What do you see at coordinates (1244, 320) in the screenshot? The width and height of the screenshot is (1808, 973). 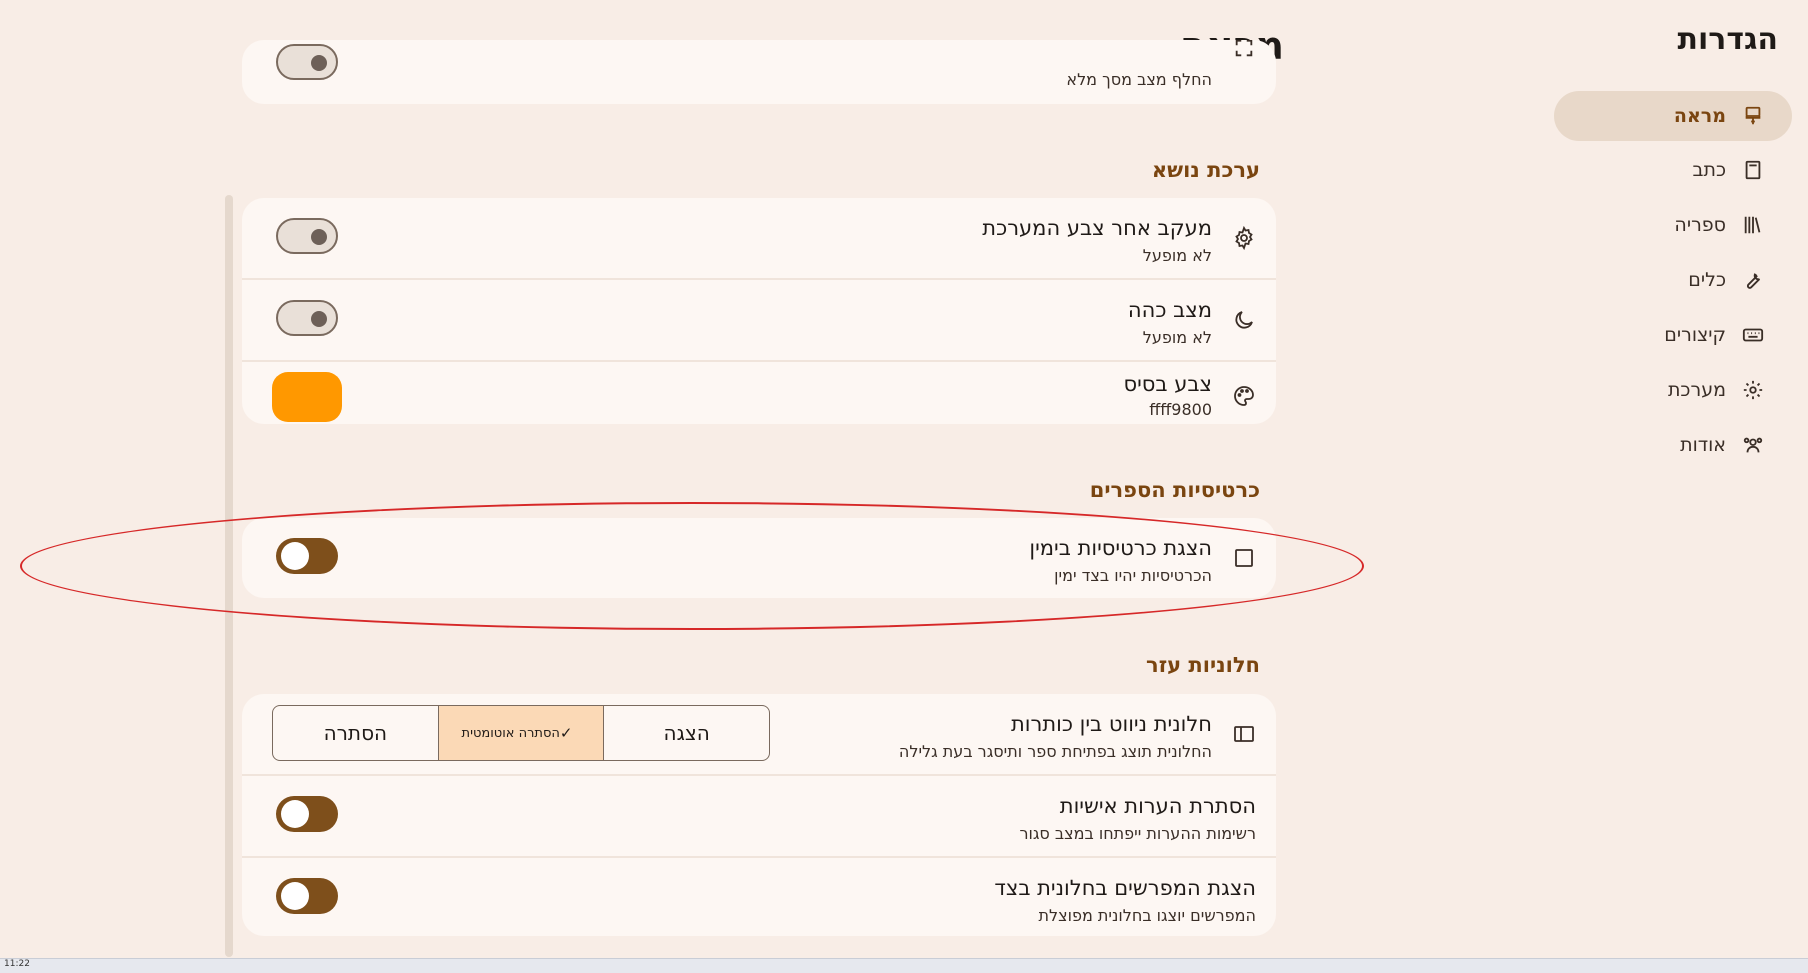 I see `moon-icon` at bounding box center [1244, 320].